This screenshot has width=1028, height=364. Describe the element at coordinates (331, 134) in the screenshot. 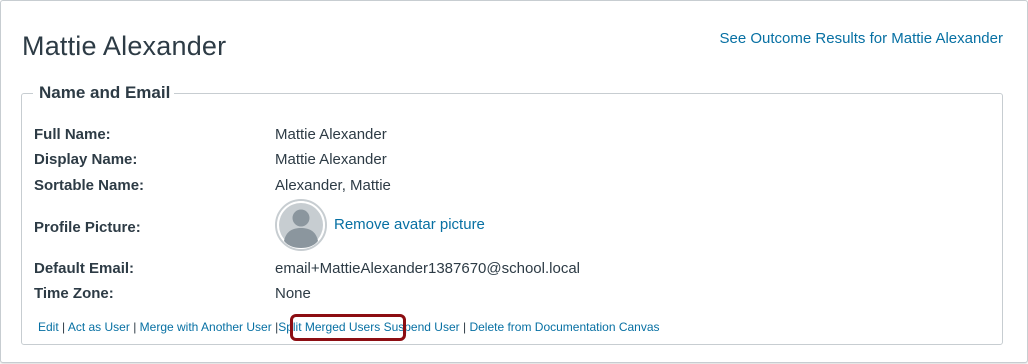

I see `full-name-value: Mattie Alexander` at that location.